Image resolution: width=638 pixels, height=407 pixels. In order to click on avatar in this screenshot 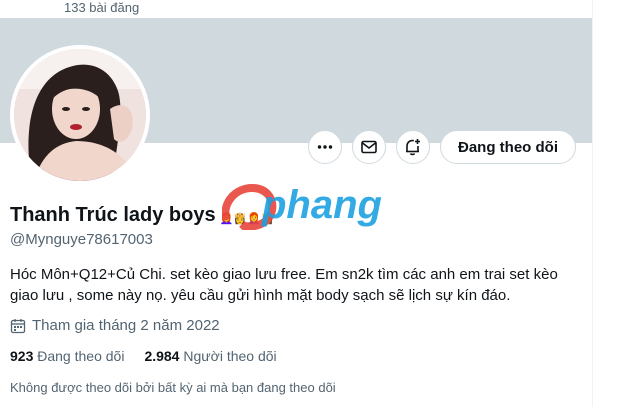, I will do `click(80, 115)`.